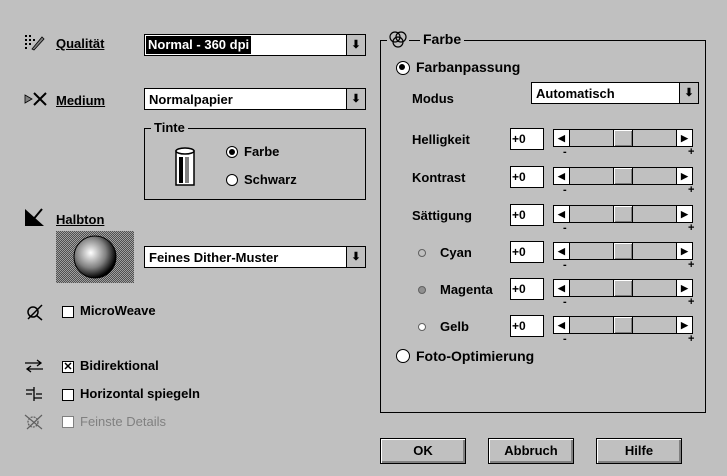  I want to click on slider-label: Kontrast, so click(439, 177).